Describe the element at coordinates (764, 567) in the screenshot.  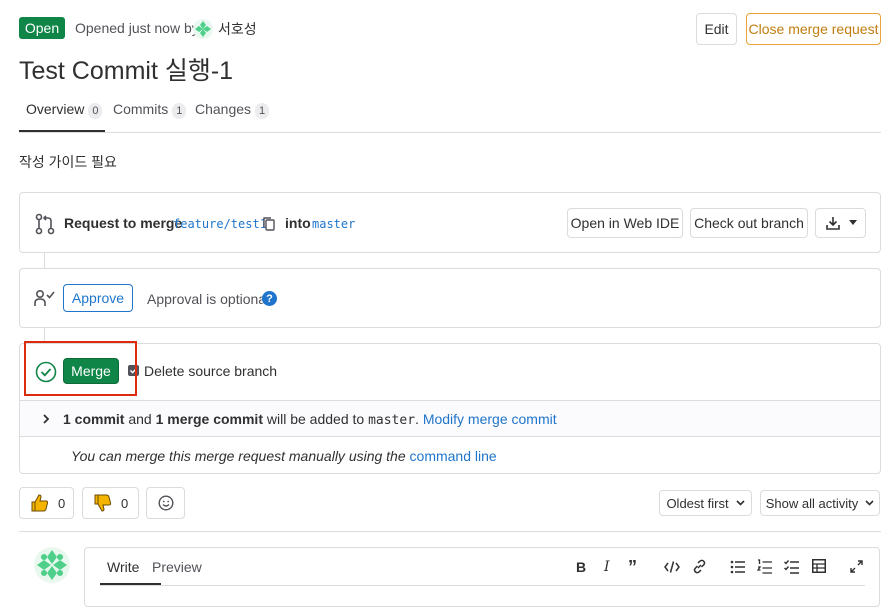
I see `numbered-list-icon` at that location.